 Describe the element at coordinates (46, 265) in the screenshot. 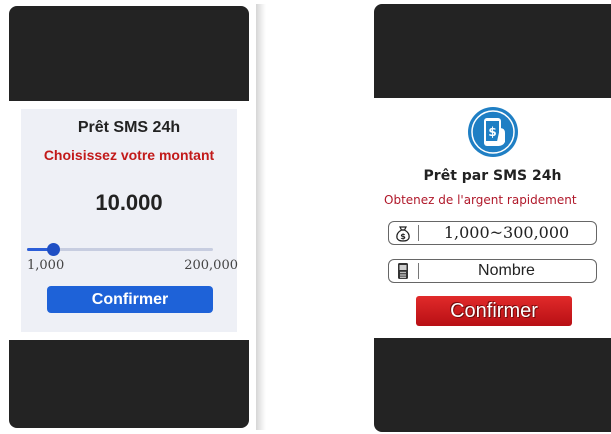

I see `slider-min-label: 1,000` at that location.